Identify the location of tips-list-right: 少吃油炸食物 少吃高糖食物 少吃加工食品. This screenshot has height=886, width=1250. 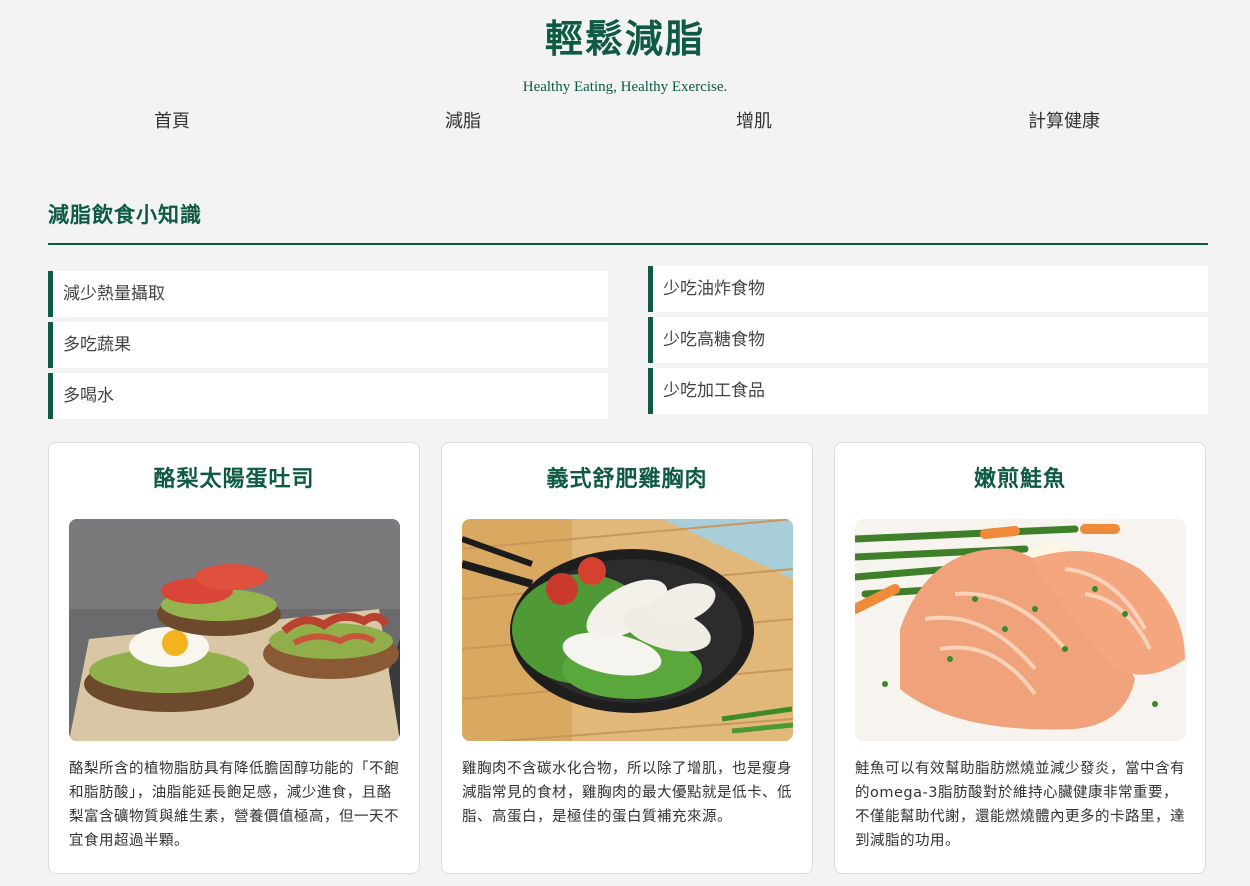
(928, 342).